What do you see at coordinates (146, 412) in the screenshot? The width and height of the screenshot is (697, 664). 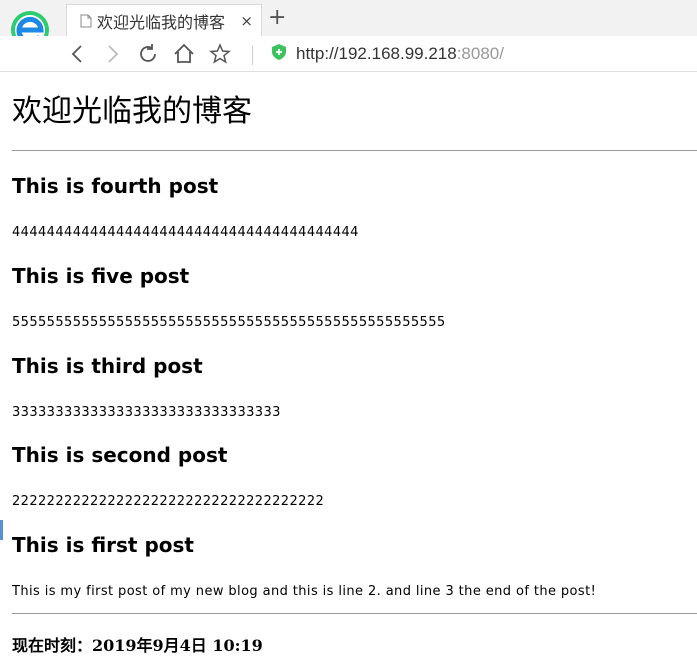 I see `post-body: 3333333333333333333333333333333` at bounding box center [146, 412].